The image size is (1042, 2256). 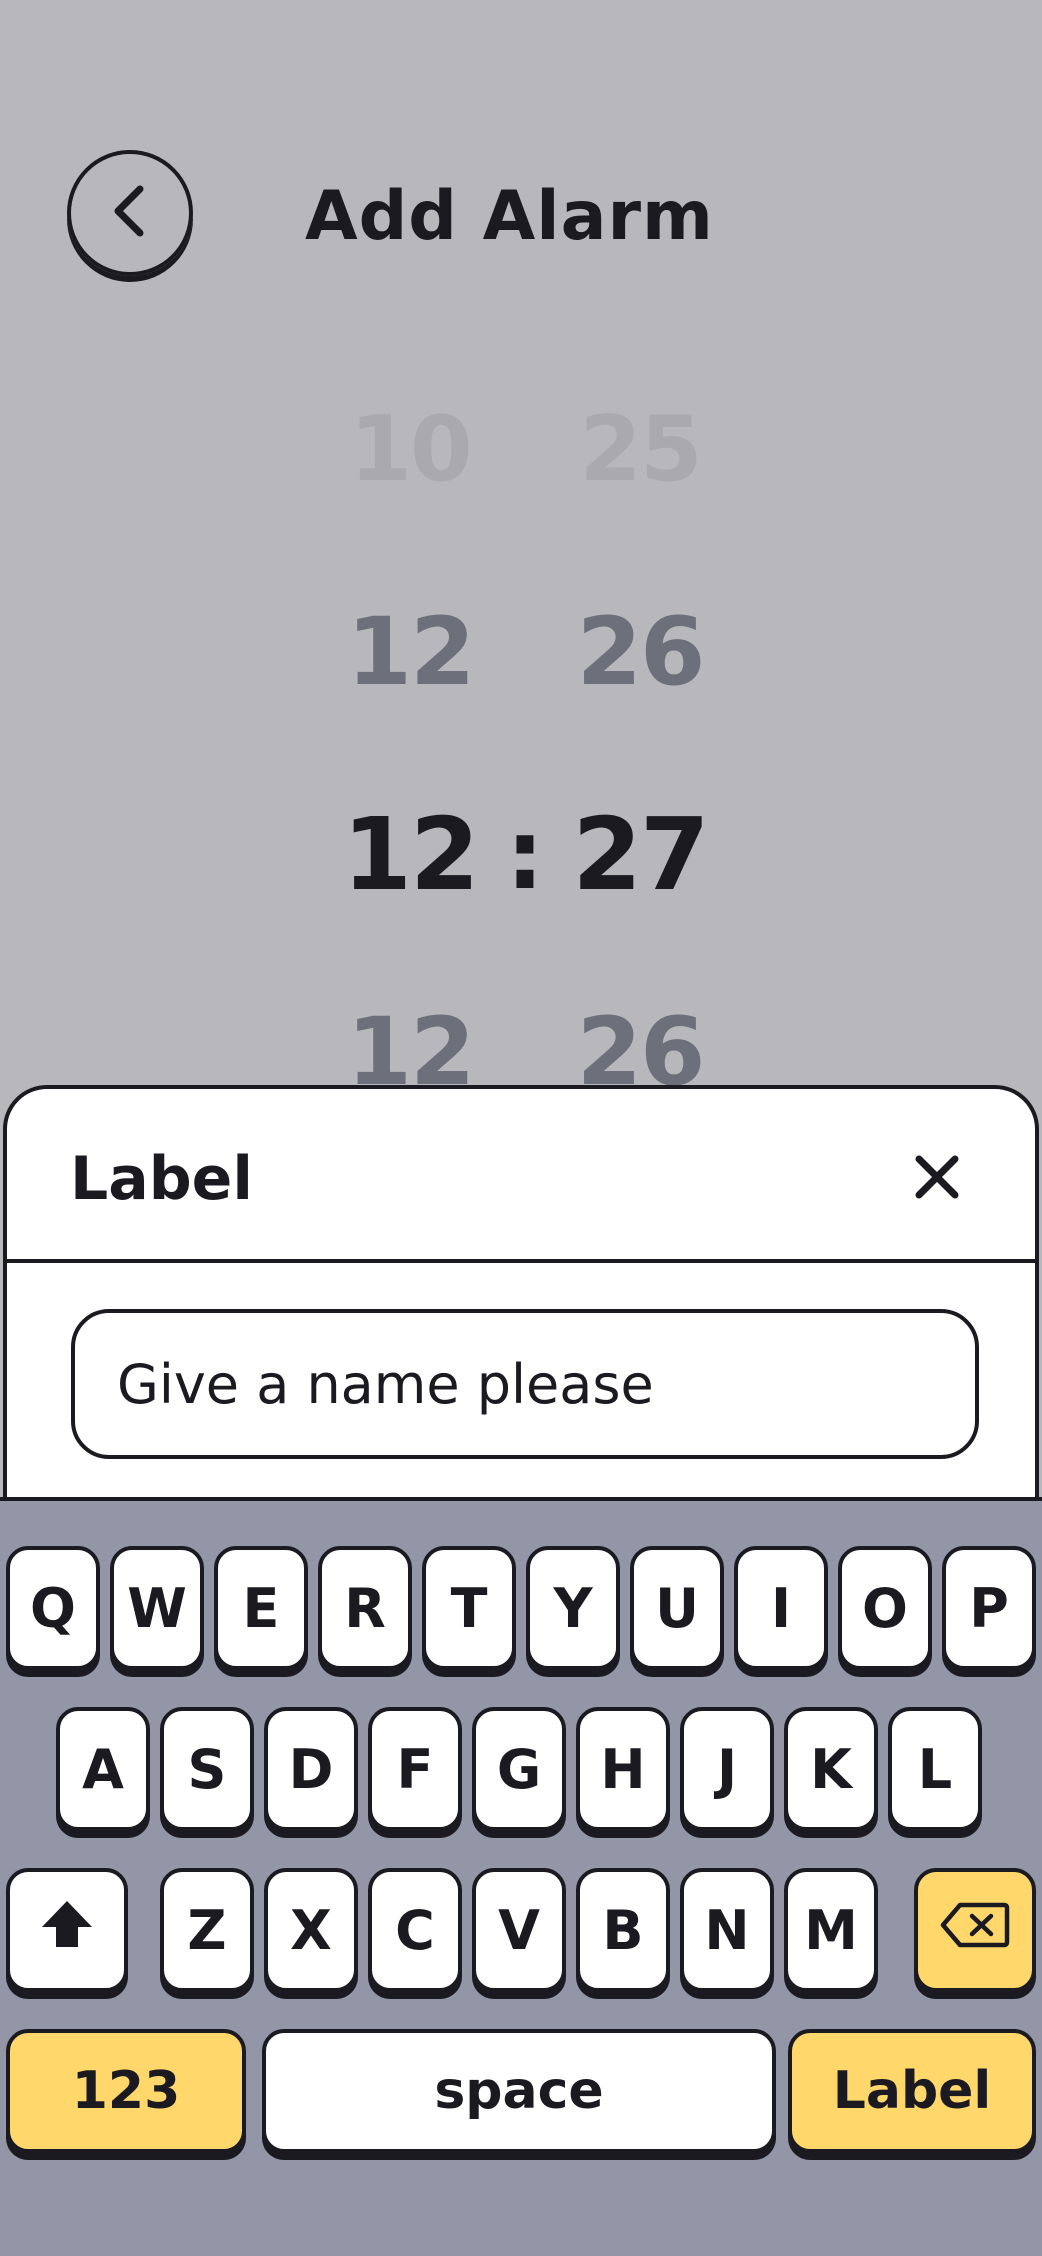 I want to click on key-a: A, so click(x=103, y=1769).